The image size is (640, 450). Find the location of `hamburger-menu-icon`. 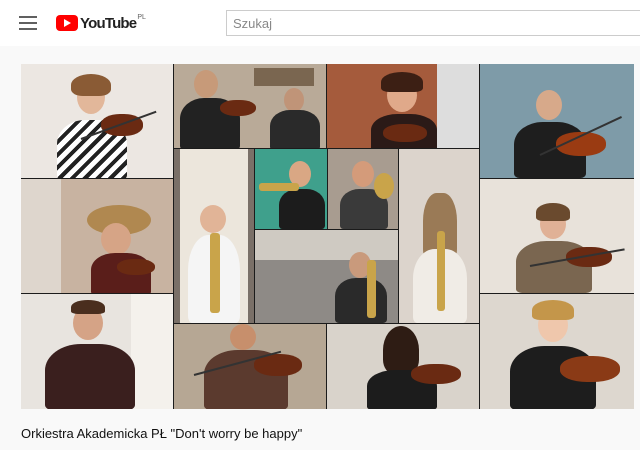

hamburger-menu-icon is located at coordinates (28, 23).